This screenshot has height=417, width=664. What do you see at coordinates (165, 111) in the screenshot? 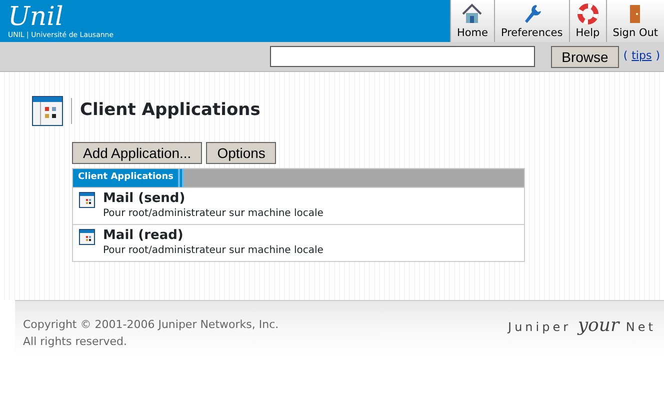
I see `page-title: Client Applications` at bounding box center [165, 111].